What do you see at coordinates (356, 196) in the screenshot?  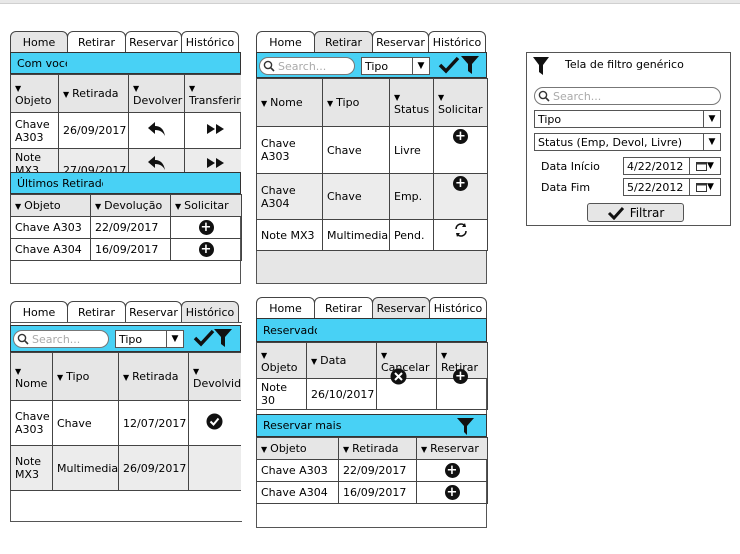 I see `cell-tipo: Chave` at bounding box center [356, 196].